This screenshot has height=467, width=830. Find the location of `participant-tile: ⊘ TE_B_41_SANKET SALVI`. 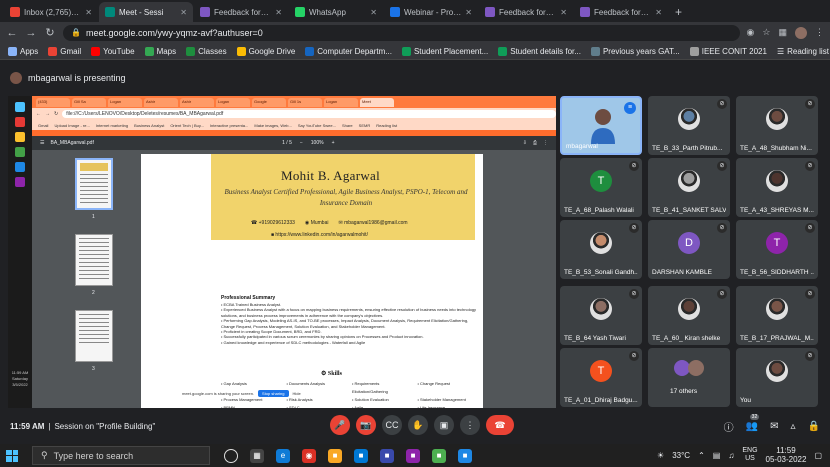

participant-tile: ⊘ TE_B_41_SANKET SALVI is located at coordinates (689, 187).